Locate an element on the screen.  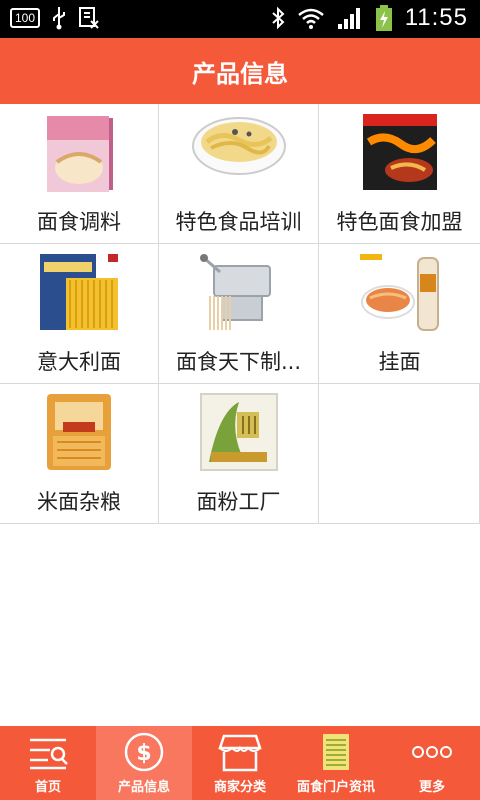
tab-label: 首页 is located at coordinates (47, 787).